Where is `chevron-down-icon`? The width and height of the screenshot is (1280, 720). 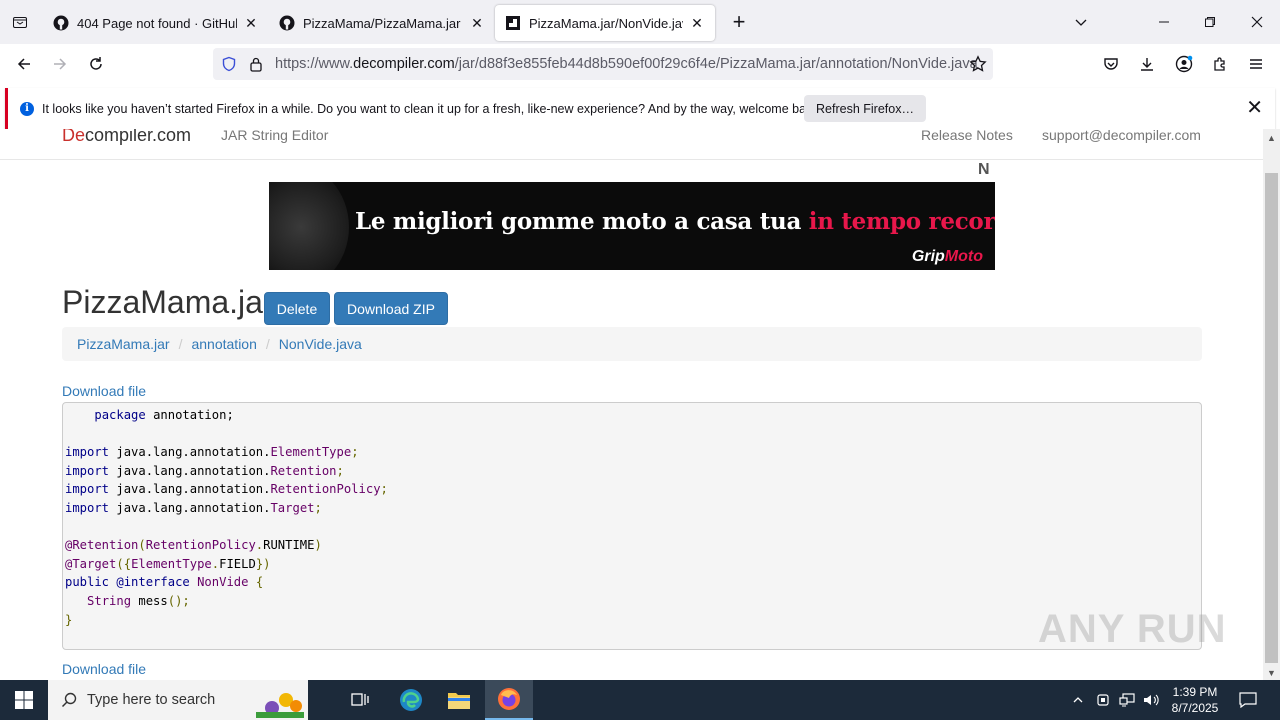
chevron-down-icon is located at coordinates (1081, 22).